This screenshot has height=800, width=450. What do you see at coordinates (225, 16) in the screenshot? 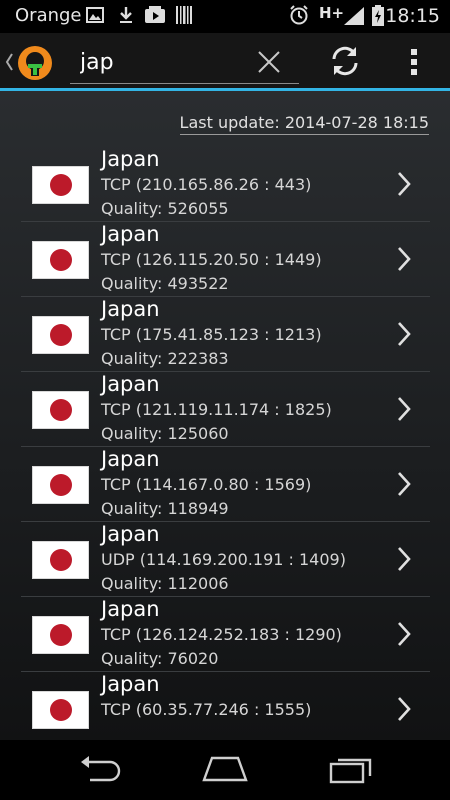
I see `status-bar: Orange H+ 18:15` at bounding box center [225, 16].